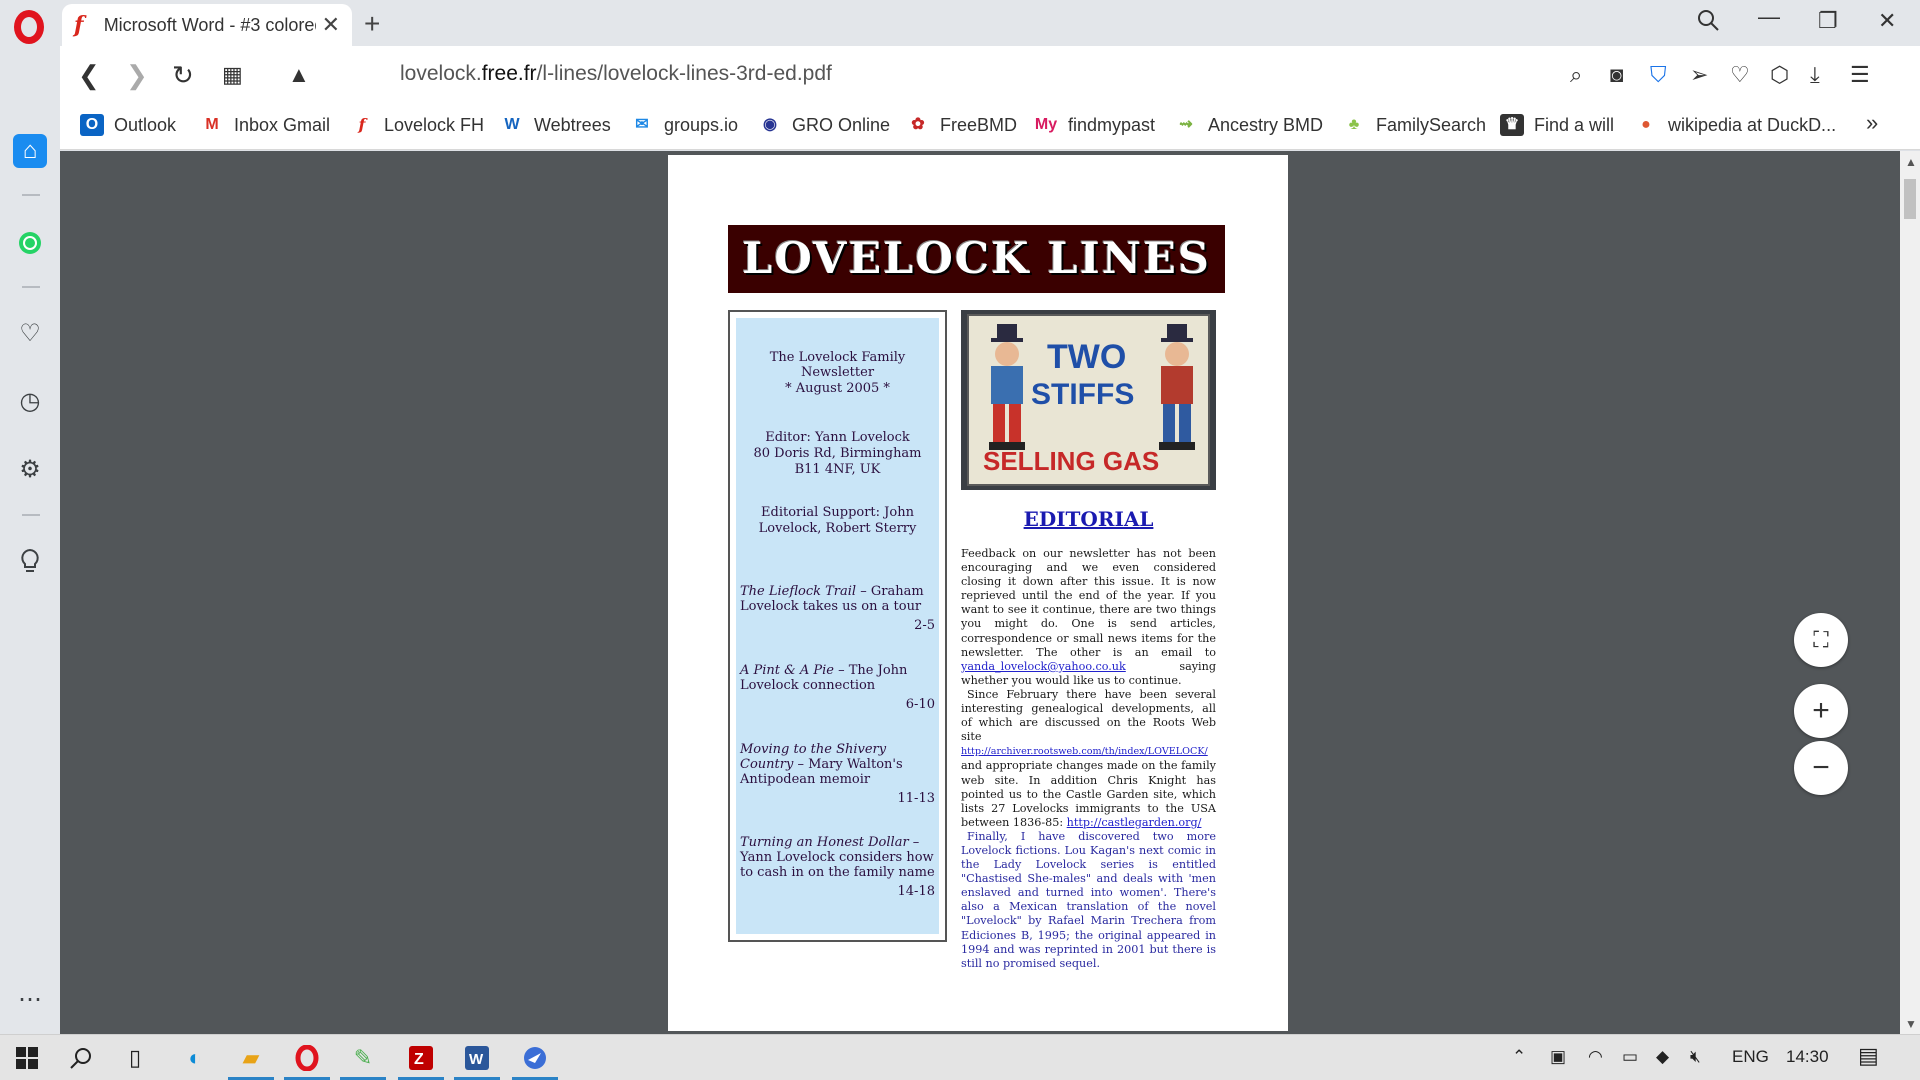 This screenshot has width=1920, height=1080. Describe the element at coordinates (1695, 1057) in the screenshot. I see `volume-muted-icon: 🔇︎` at that location.